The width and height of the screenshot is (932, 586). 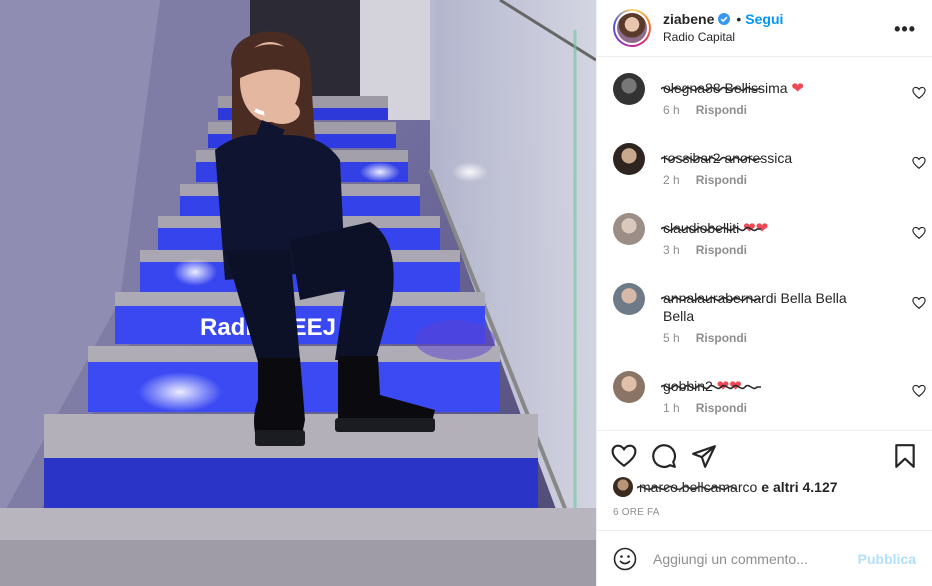 I want to click on comment-meta: 3 h Rispondi, so click(x=705, y=250).